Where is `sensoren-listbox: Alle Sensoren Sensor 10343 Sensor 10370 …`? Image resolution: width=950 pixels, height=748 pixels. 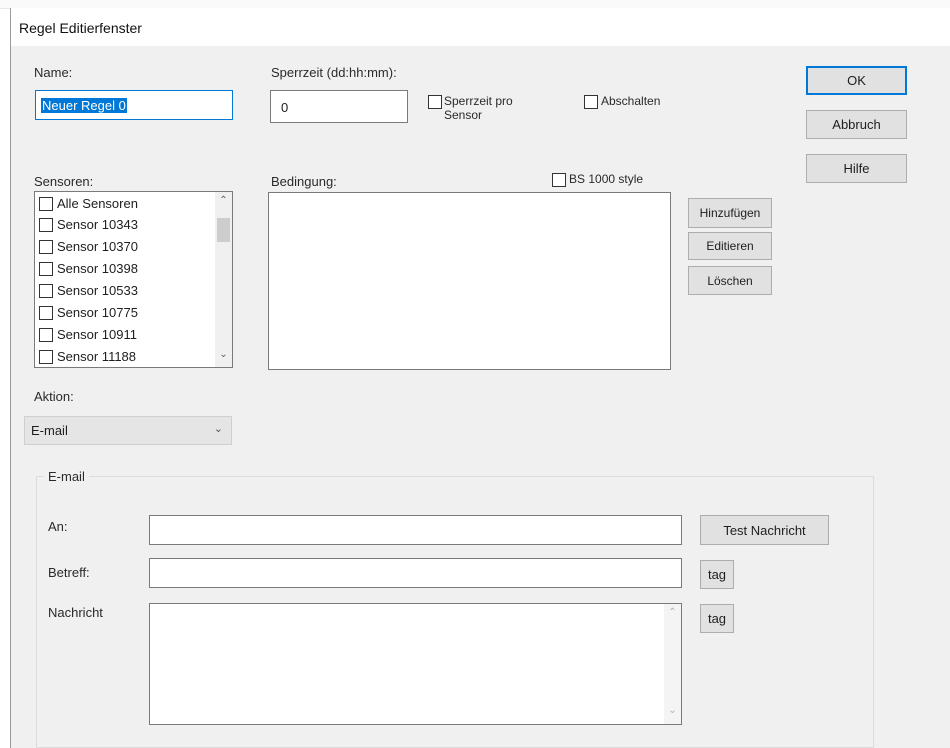 sensoren-listbox: Alle Sensoren Sensor 10343 Sensor 10370 … is located at coordinates (133, 279).